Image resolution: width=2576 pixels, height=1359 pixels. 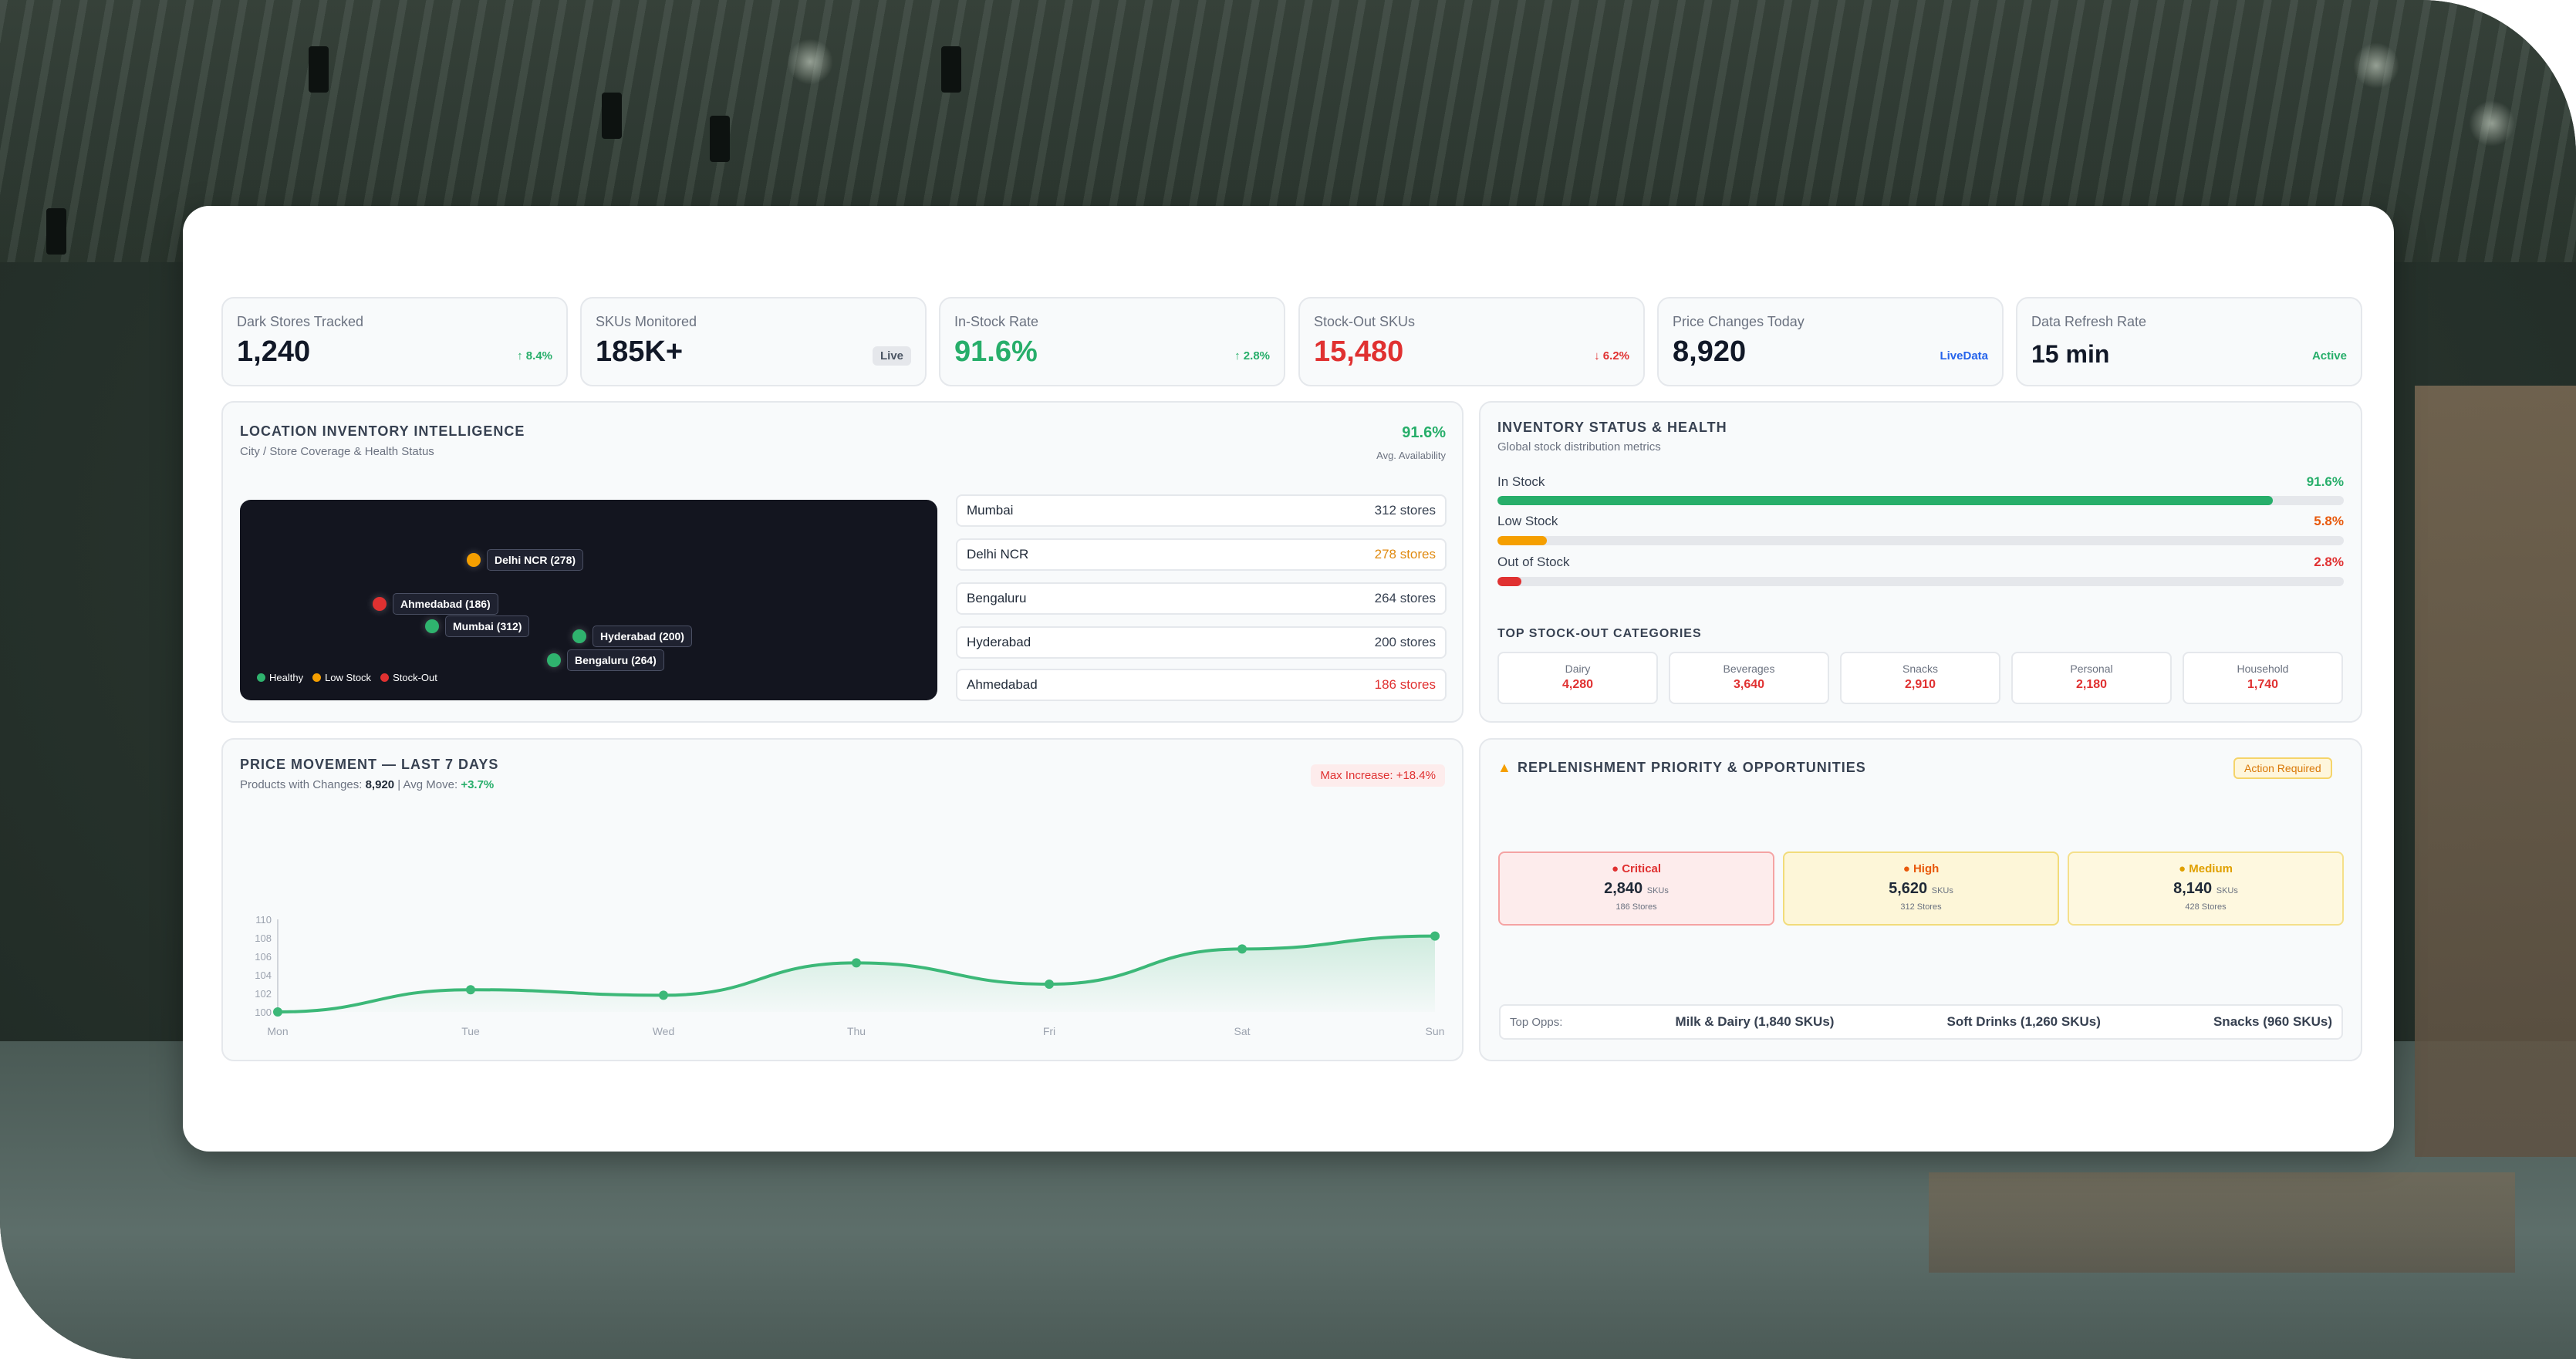 What do you see at coordinates (1411, 455) in the screenshot?
I see `avg-availability-label: Avg. Availability` at bounding box center [1411, 455].